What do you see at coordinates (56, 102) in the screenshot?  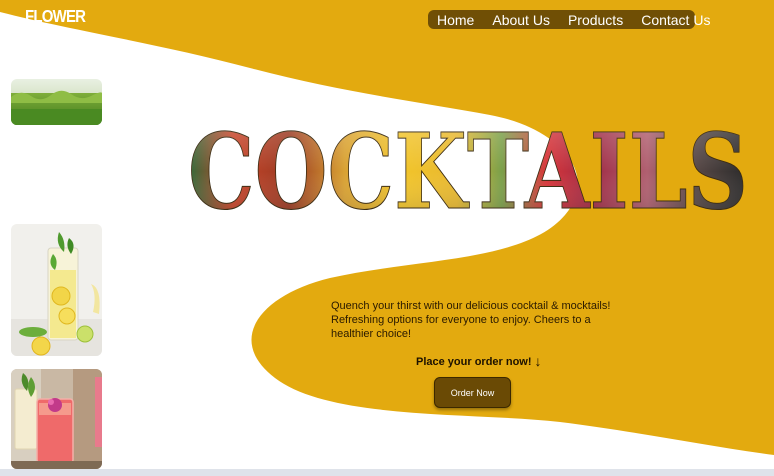 I see `grass-field-image` at bounding box center [56, 102].